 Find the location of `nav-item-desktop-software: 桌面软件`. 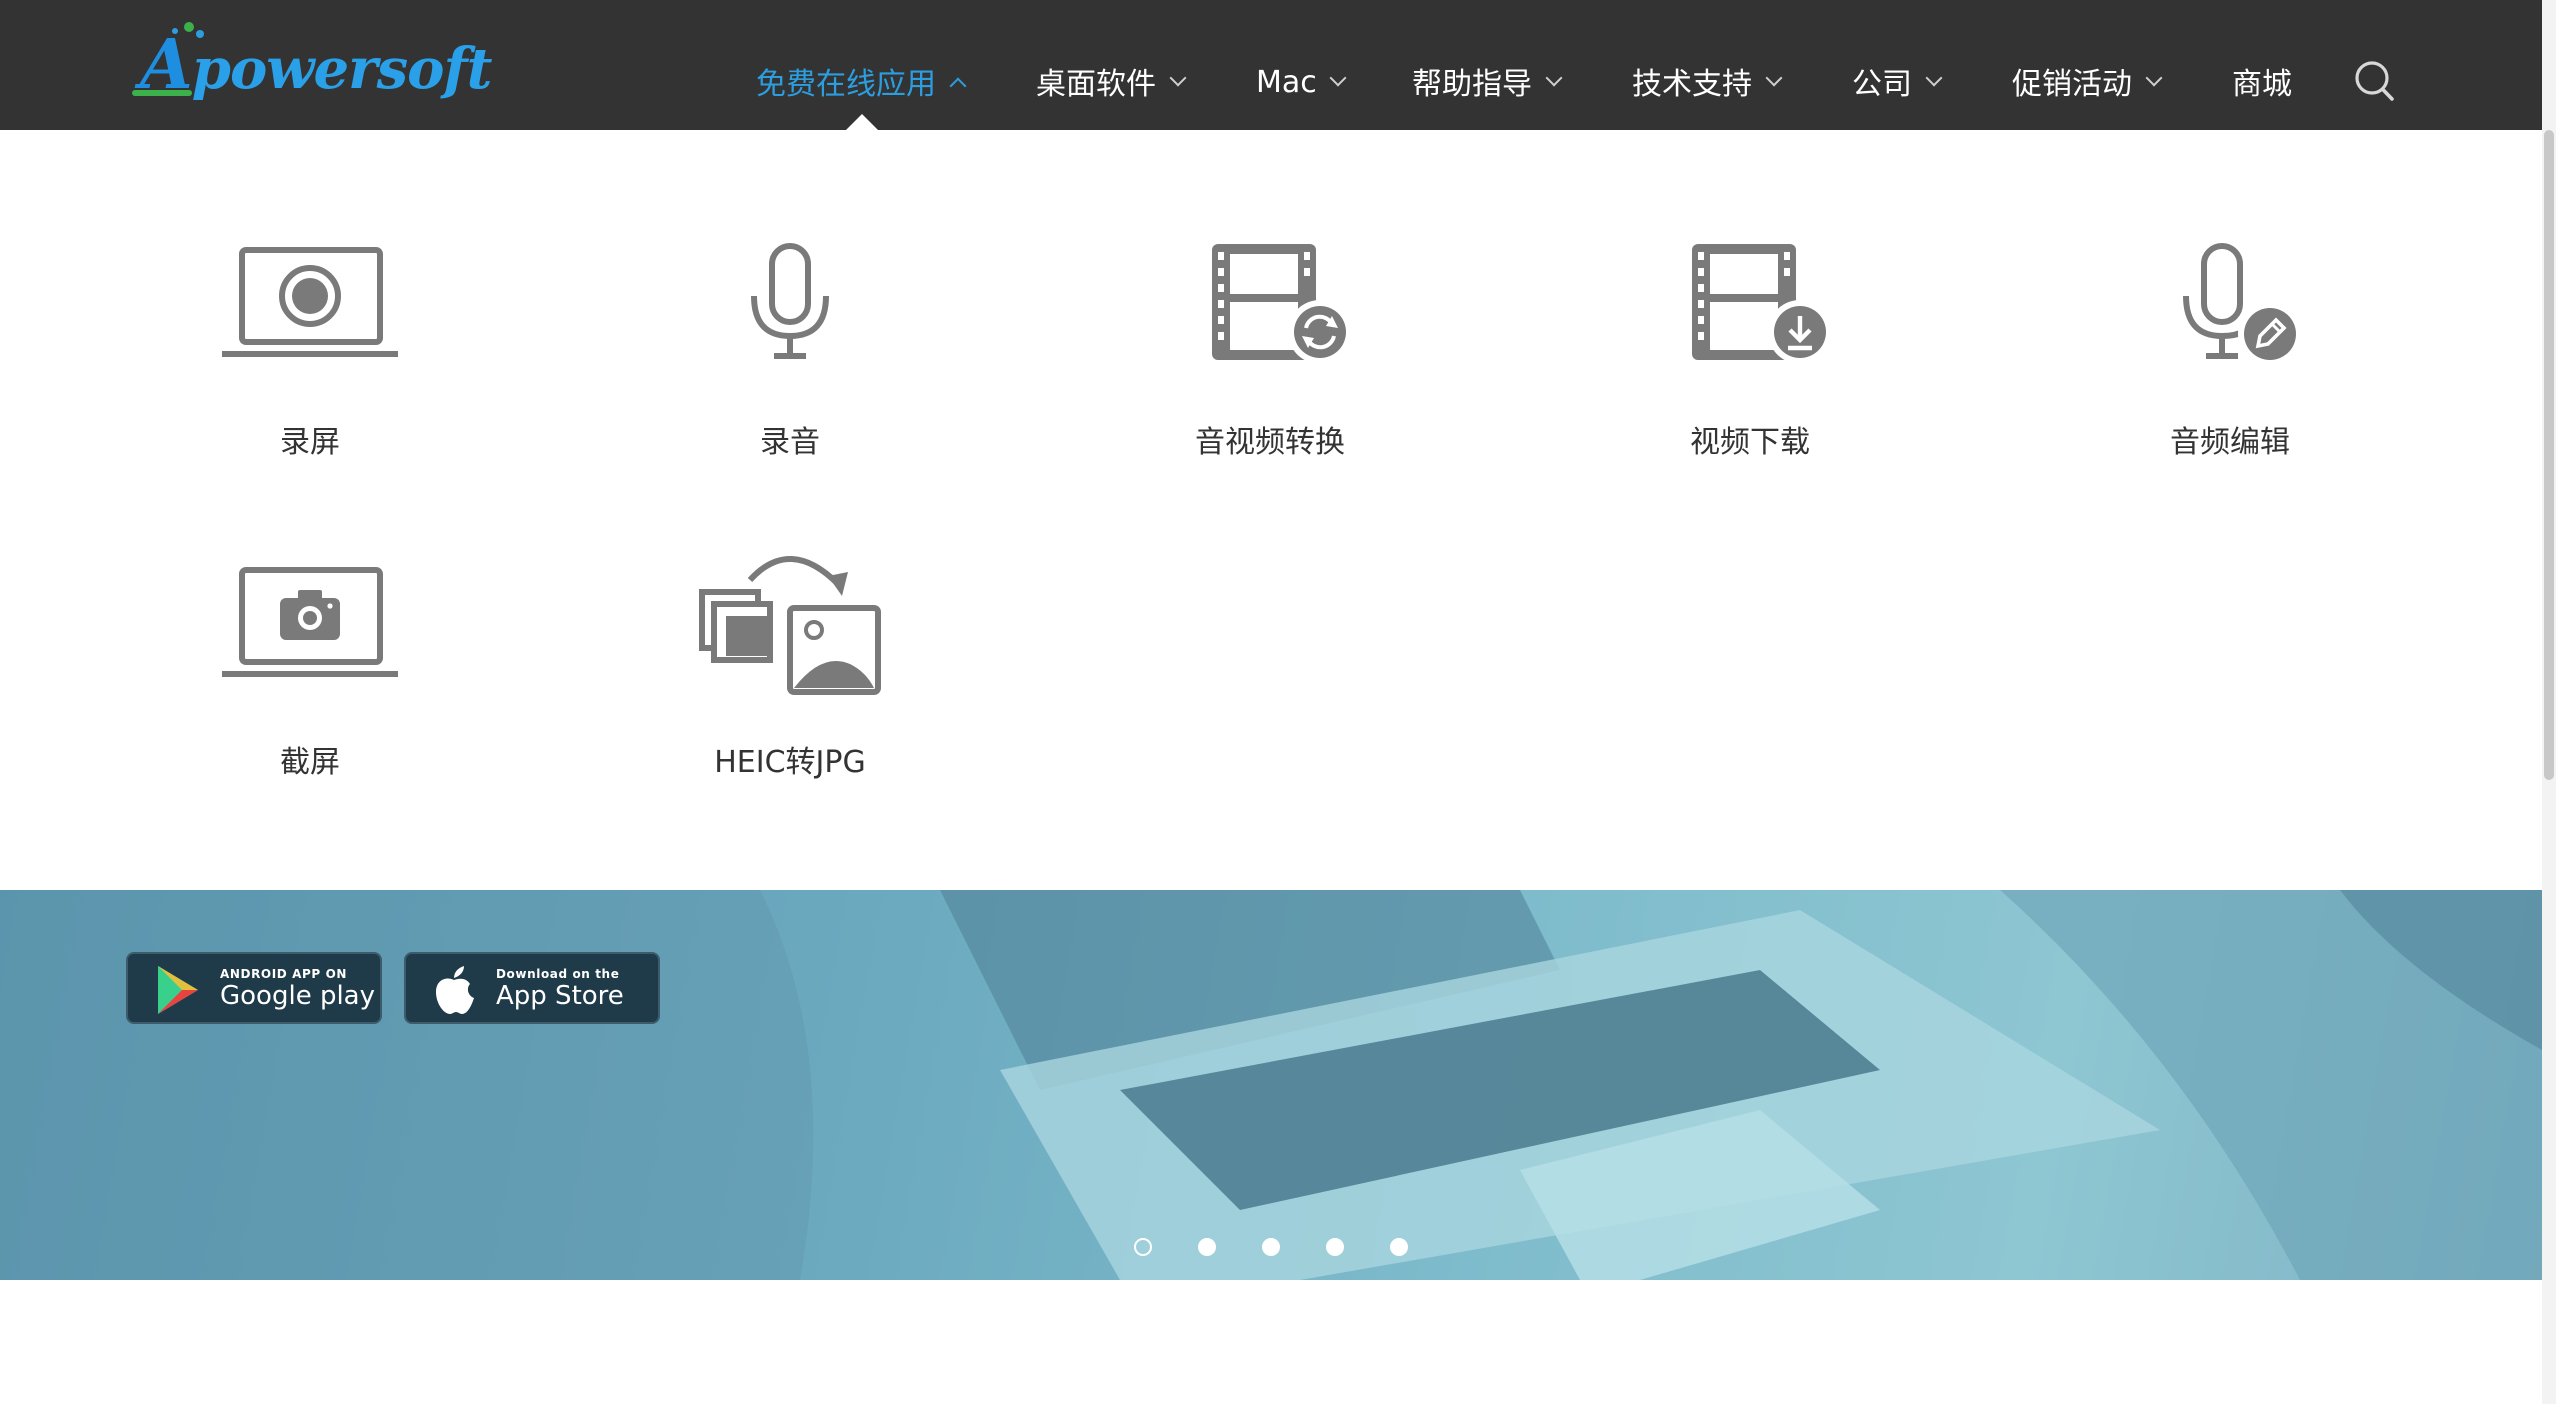

nav-item-desktop-software: 桌面软件 is located at coordinates (1111, 82).